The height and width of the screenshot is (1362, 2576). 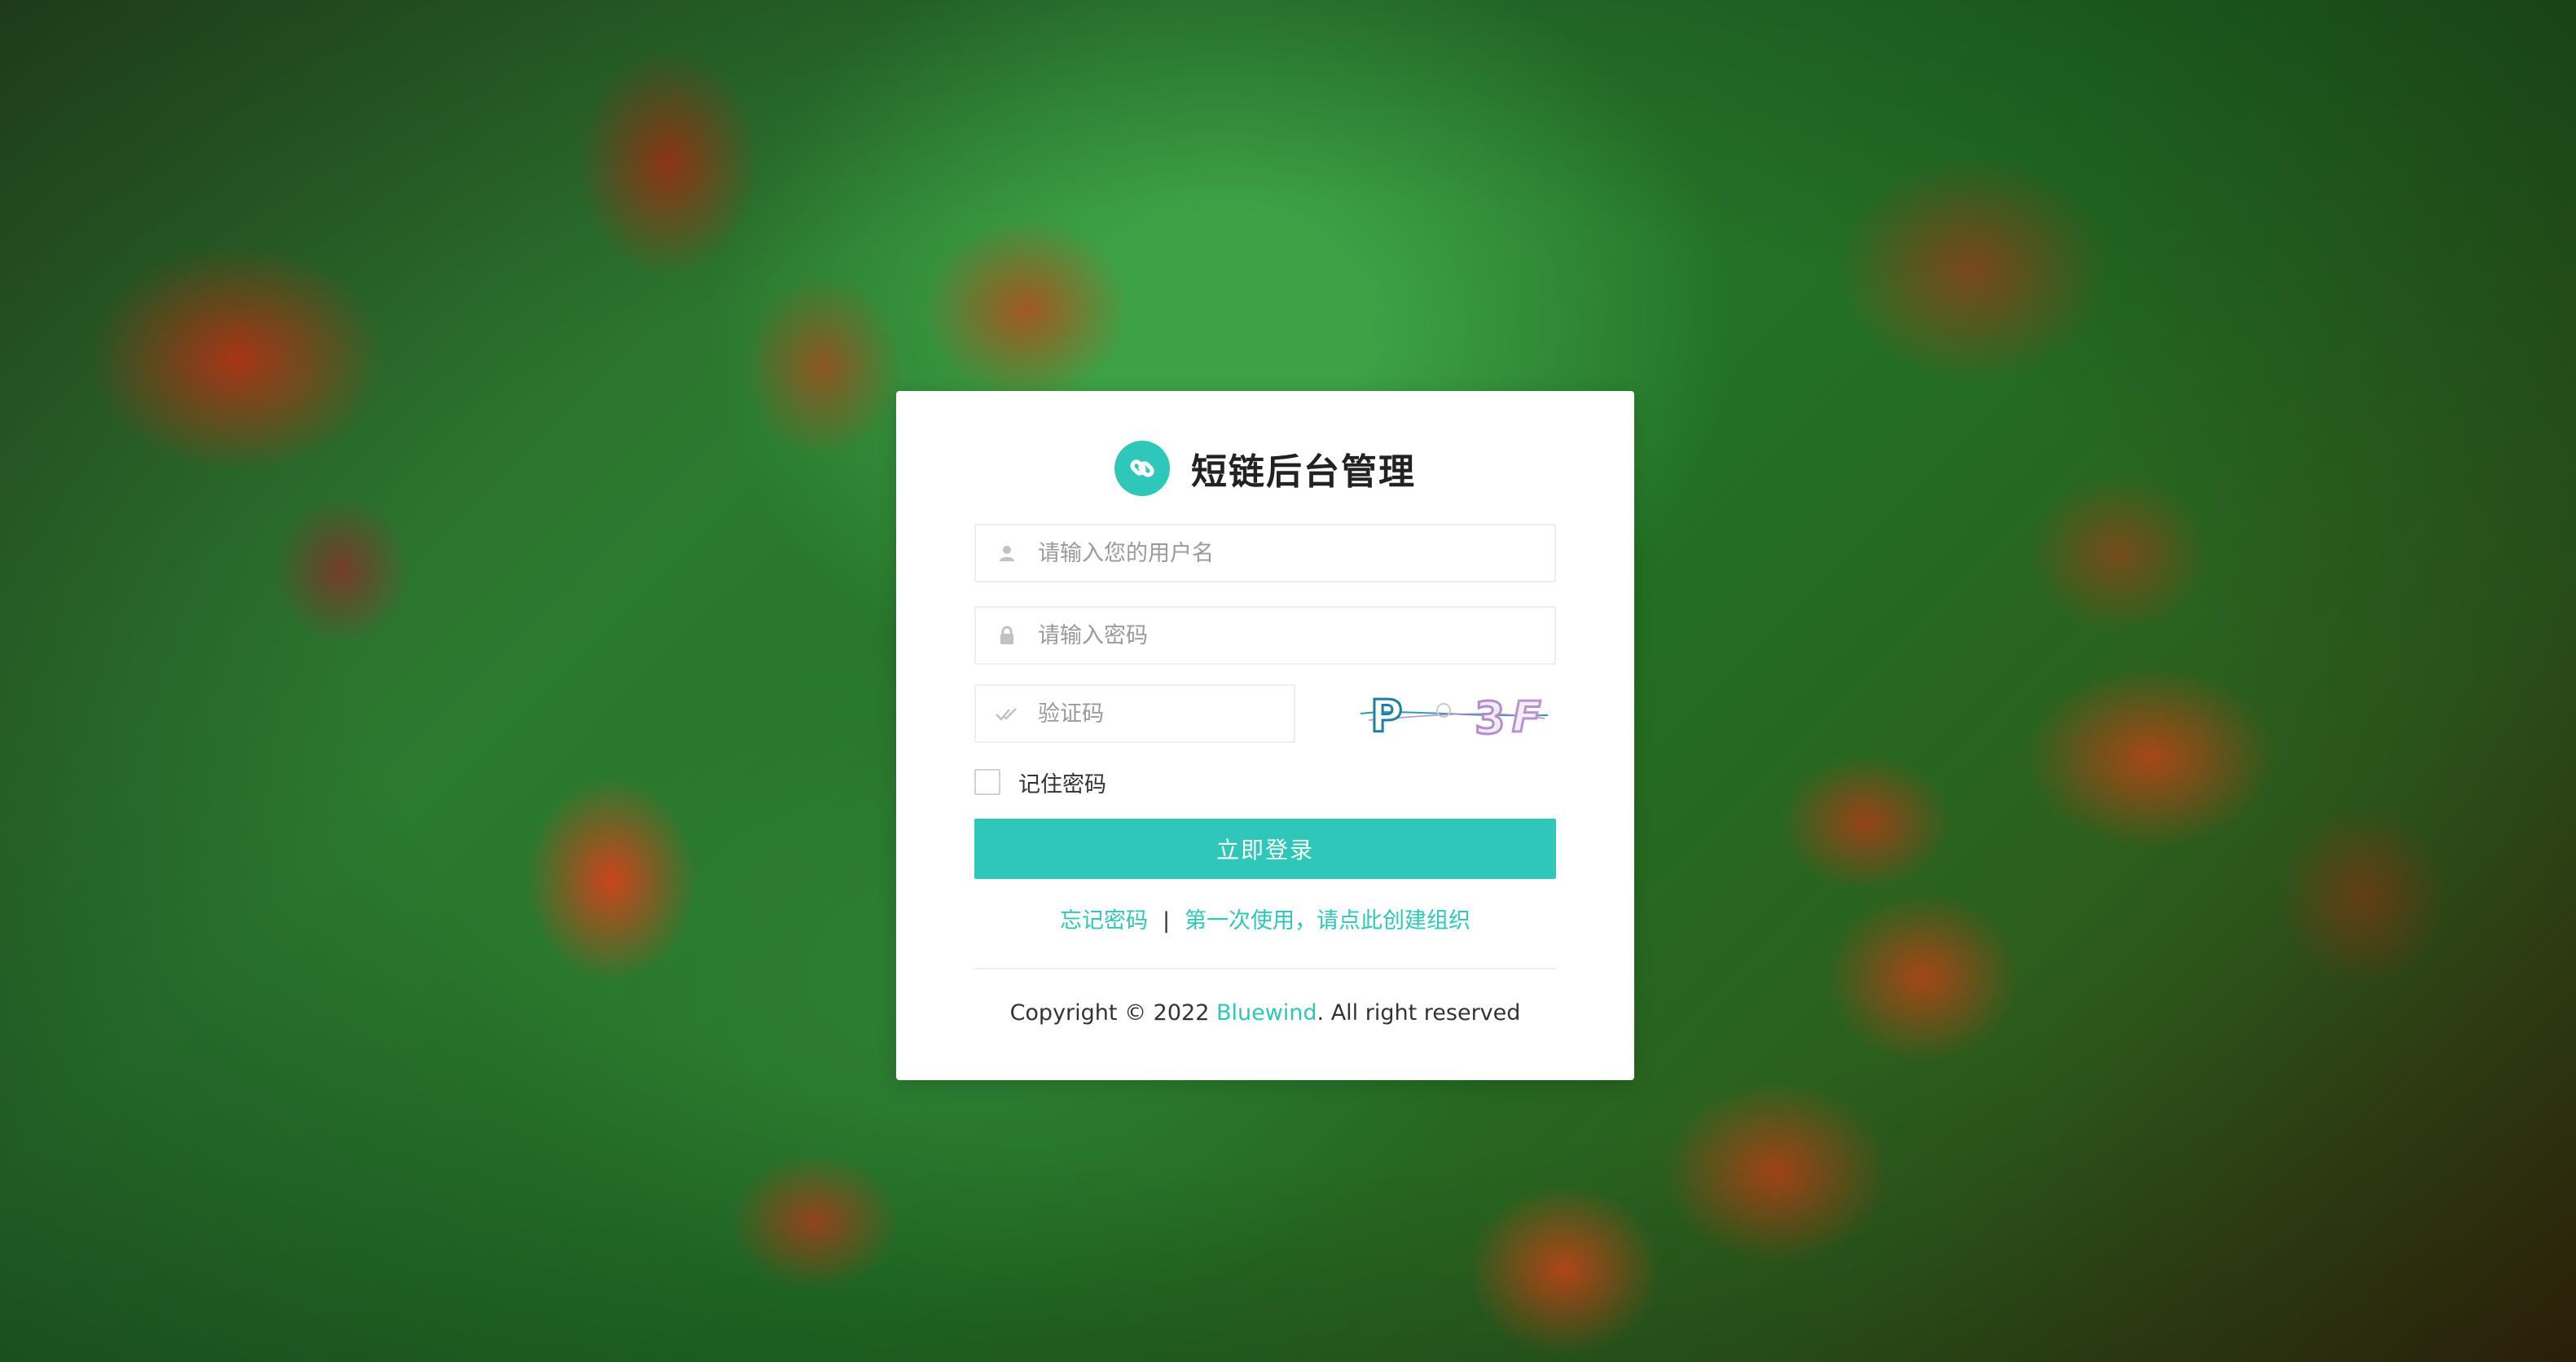 I want to click on password-field, so click(x=1265, y=635).